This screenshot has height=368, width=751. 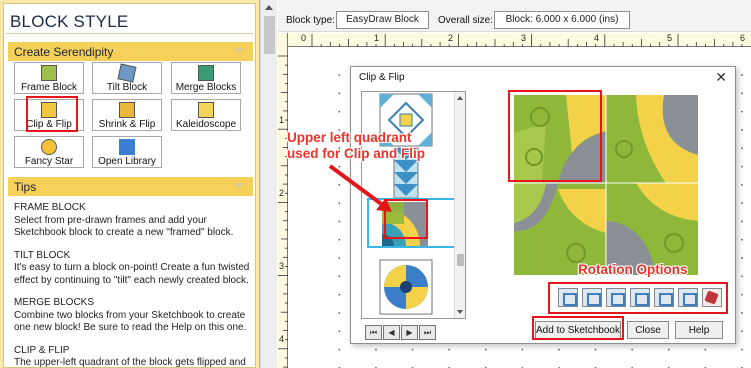 What do you see at coordinates (360, 188) in the screenshot?
I see `annotation-arrow` at bounding box center [360, 188].